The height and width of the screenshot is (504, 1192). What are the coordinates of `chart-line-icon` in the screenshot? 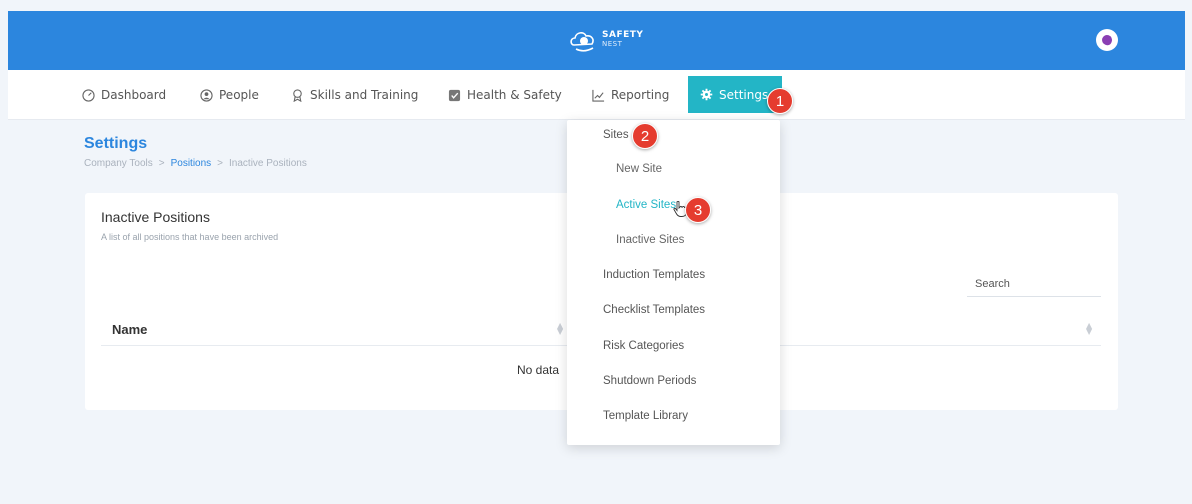 It's located at (598, 95).